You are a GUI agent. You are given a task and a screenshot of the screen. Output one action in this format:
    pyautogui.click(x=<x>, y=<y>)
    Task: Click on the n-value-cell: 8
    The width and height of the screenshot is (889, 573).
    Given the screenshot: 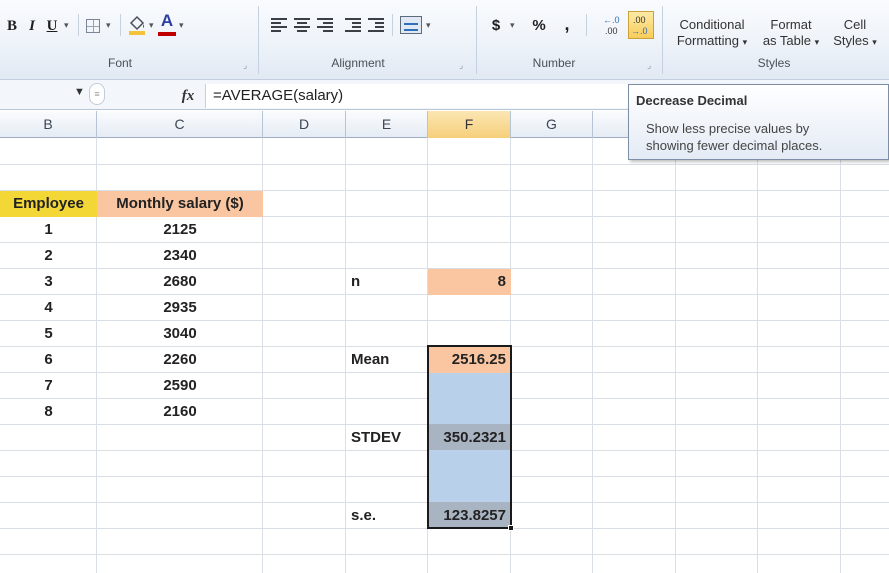 What is the action you would take?
    pyautogui.click(x=469, y=282)
    